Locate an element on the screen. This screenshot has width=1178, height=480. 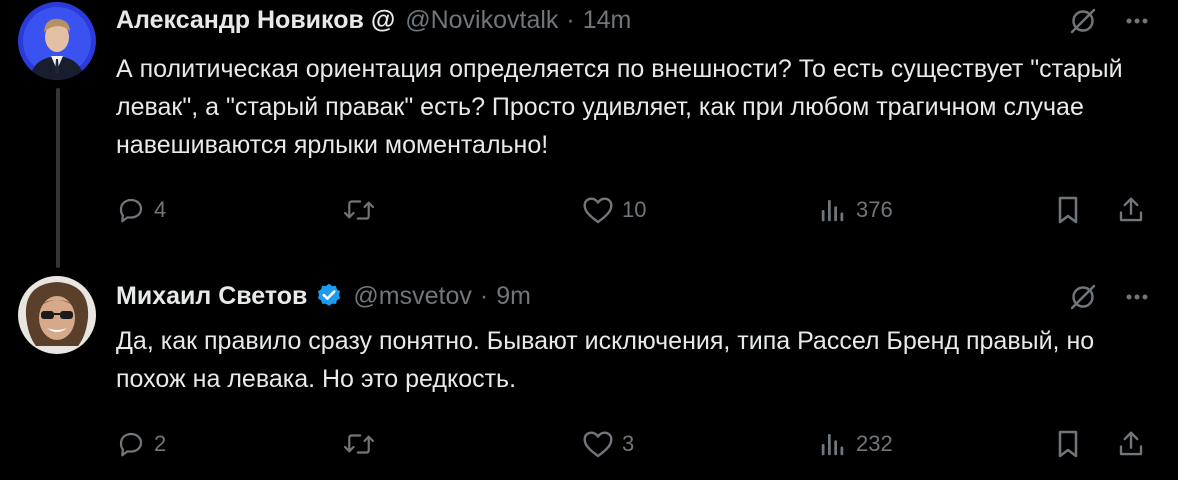
reply-button: 2 is located at coordinates (141, 444).